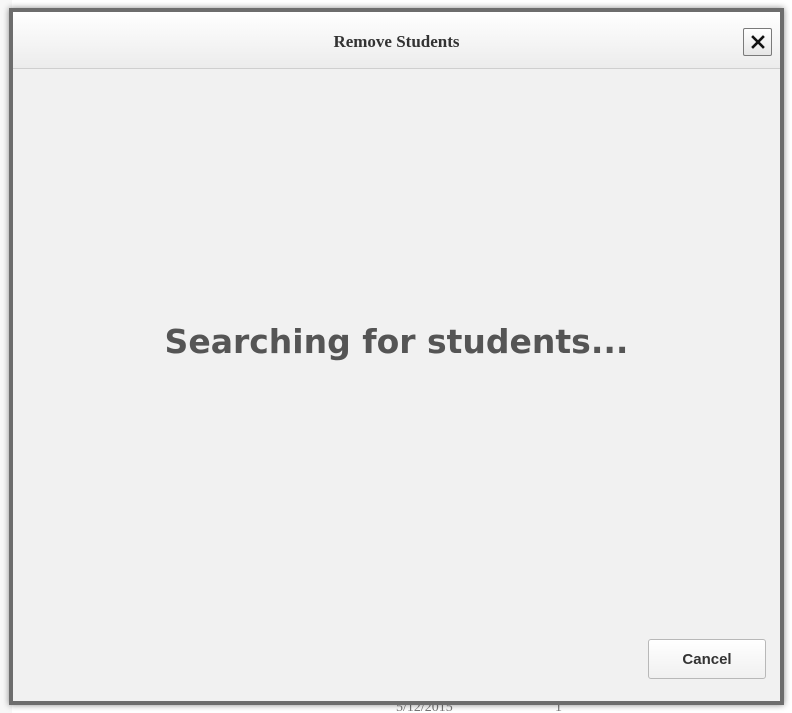  I want to click on cancel-button: Cancel, so click(707, 659).